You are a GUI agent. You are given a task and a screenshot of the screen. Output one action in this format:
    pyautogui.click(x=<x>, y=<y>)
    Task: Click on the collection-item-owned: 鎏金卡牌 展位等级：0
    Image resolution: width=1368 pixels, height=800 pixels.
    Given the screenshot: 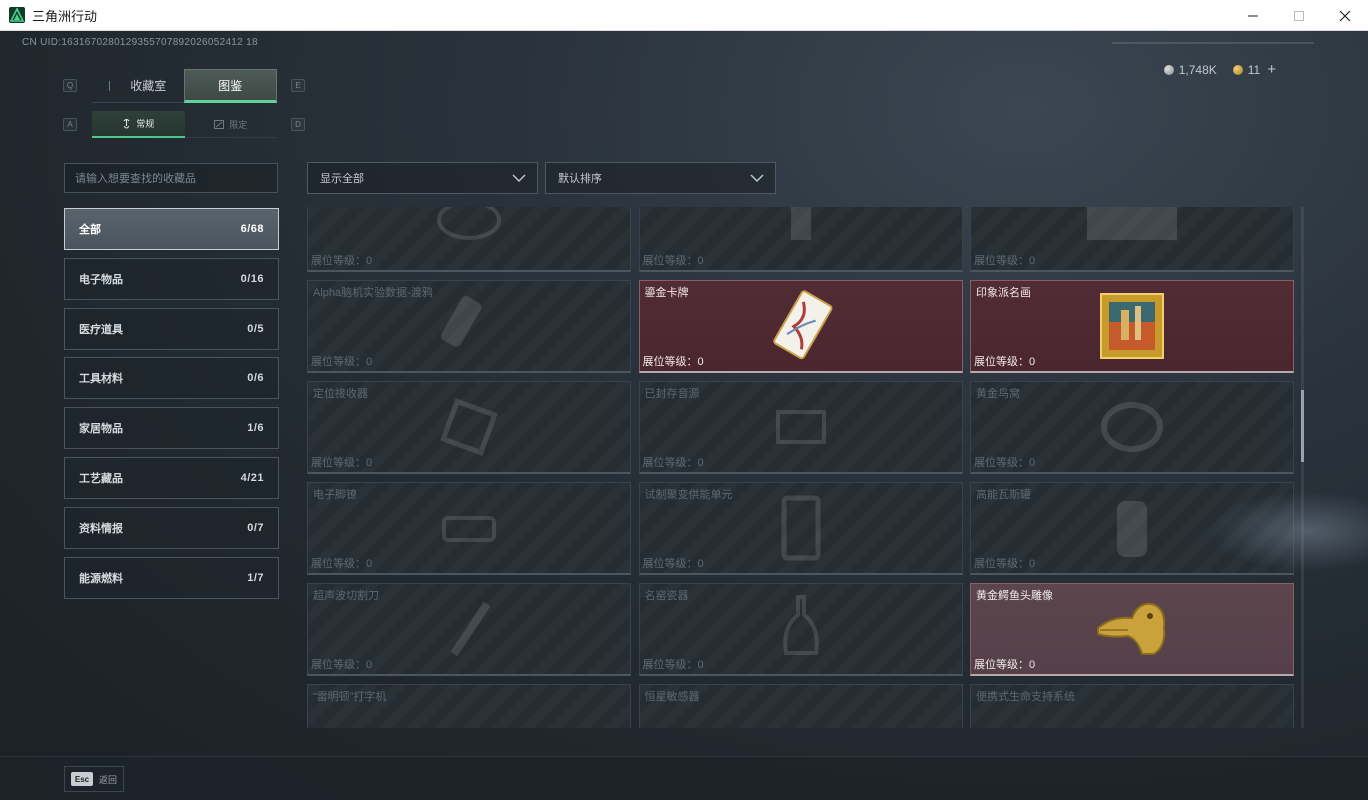 What is the action you would take?
    pyautogui.click(x=800, y=326)
    